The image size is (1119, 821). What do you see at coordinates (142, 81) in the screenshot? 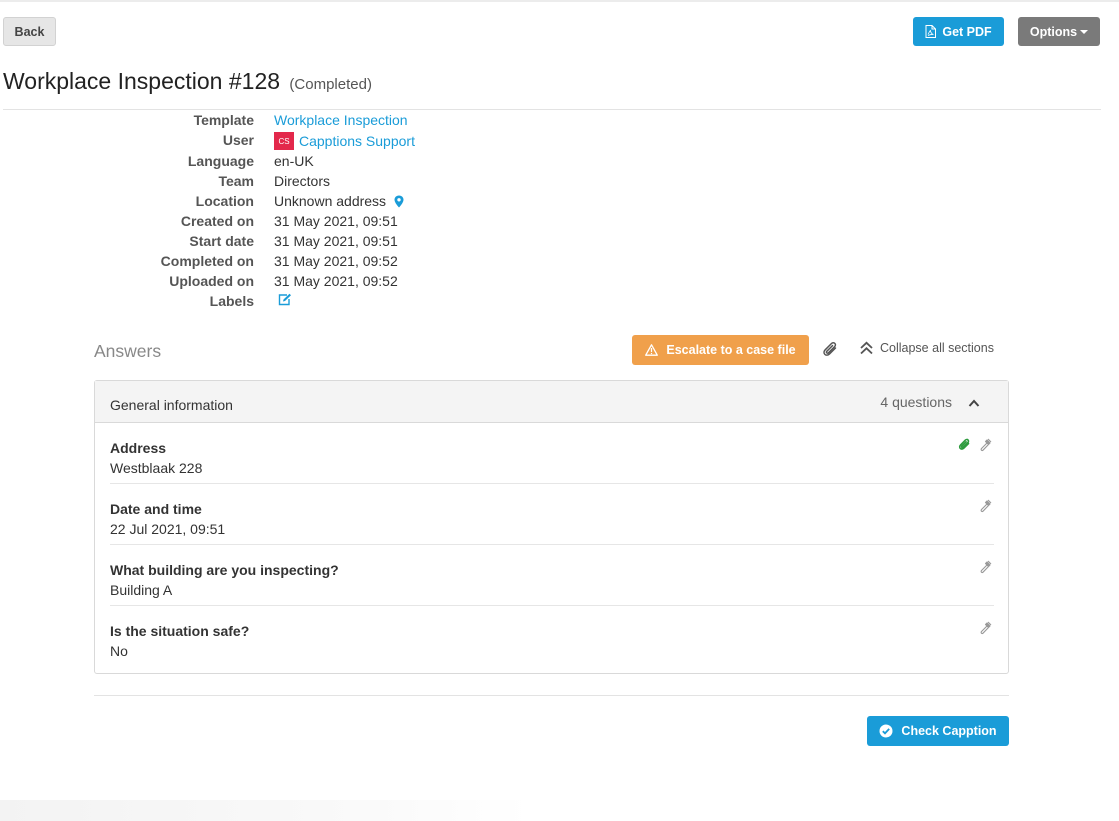
I see `inspection-title: Workplace Inspection #128` at bounding box center [142, 81].